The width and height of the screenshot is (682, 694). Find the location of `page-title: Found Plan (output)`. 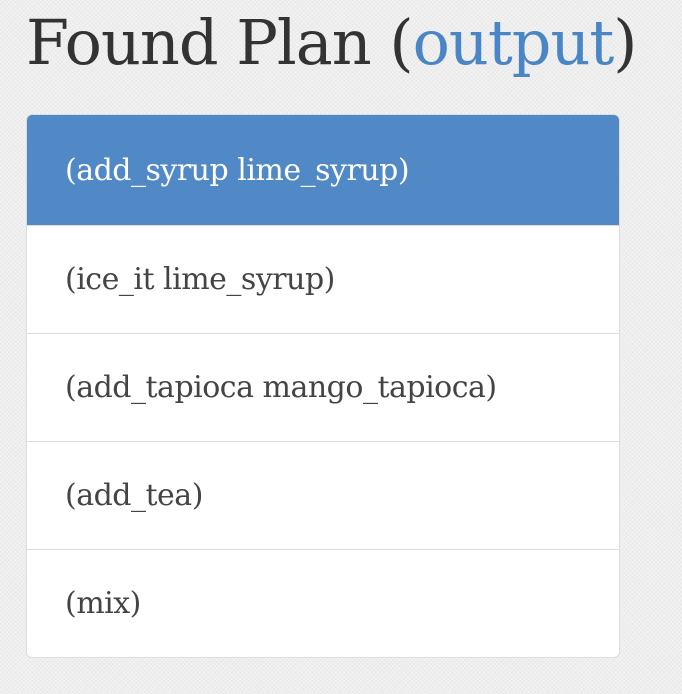

page-title: Found Plan (output) is located at coordinates (332, 43).